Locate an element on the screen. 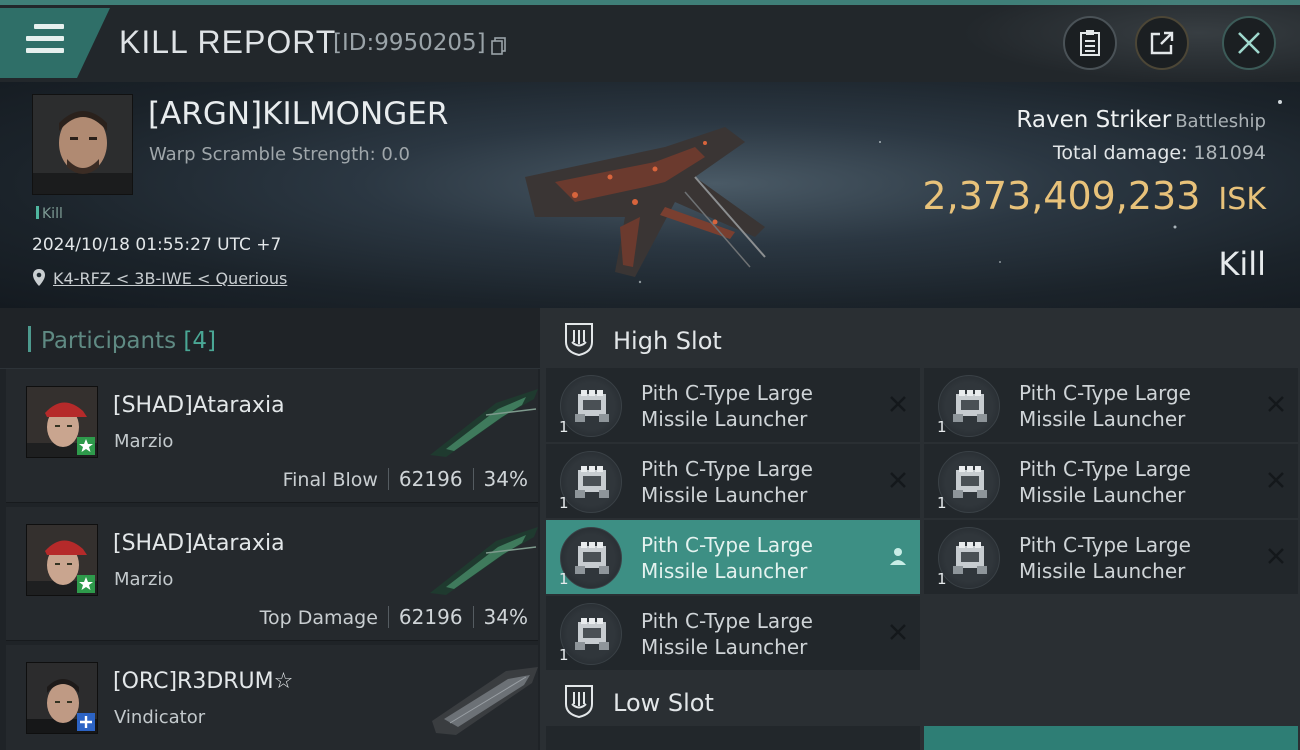  warp-scramble-strength: Warp Scramble Strength: 0.0 is located at coordinates (280, 154).